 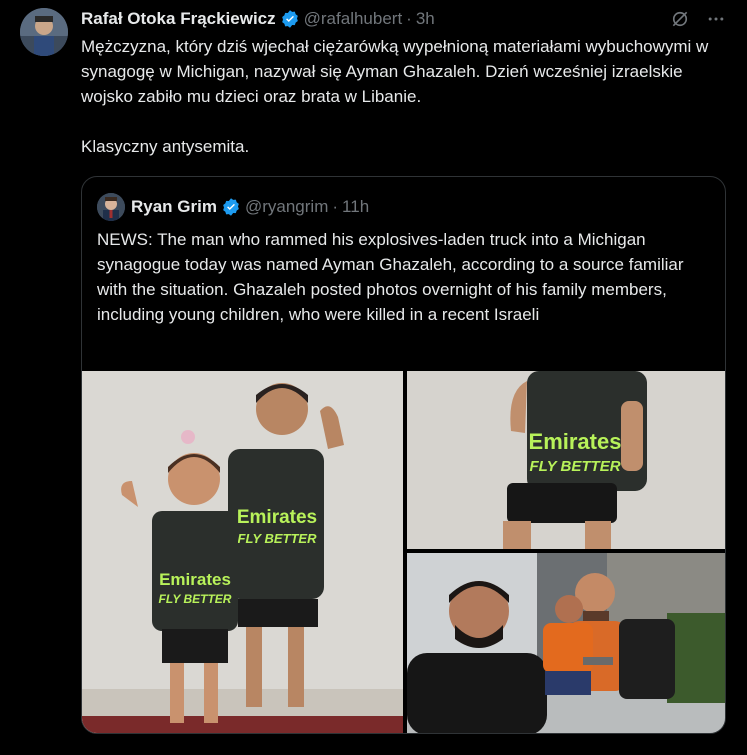 What do you see at coordinates (174, 207) in the screenshot?
I see `quoted-author-name: Ryan Grim` at bounding box center [174, 207].